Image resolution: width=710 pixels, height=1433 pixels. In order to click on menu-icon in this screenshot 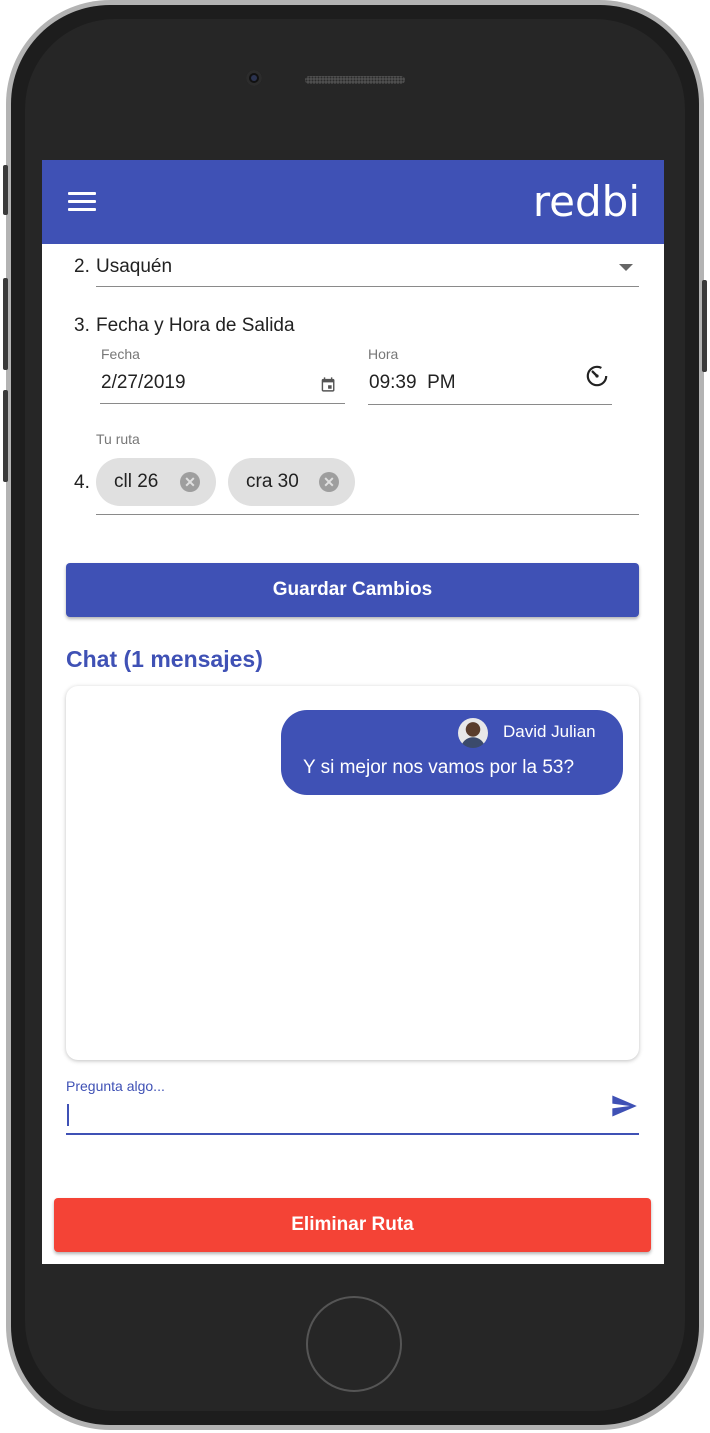, I will do `click(84, 202)`.